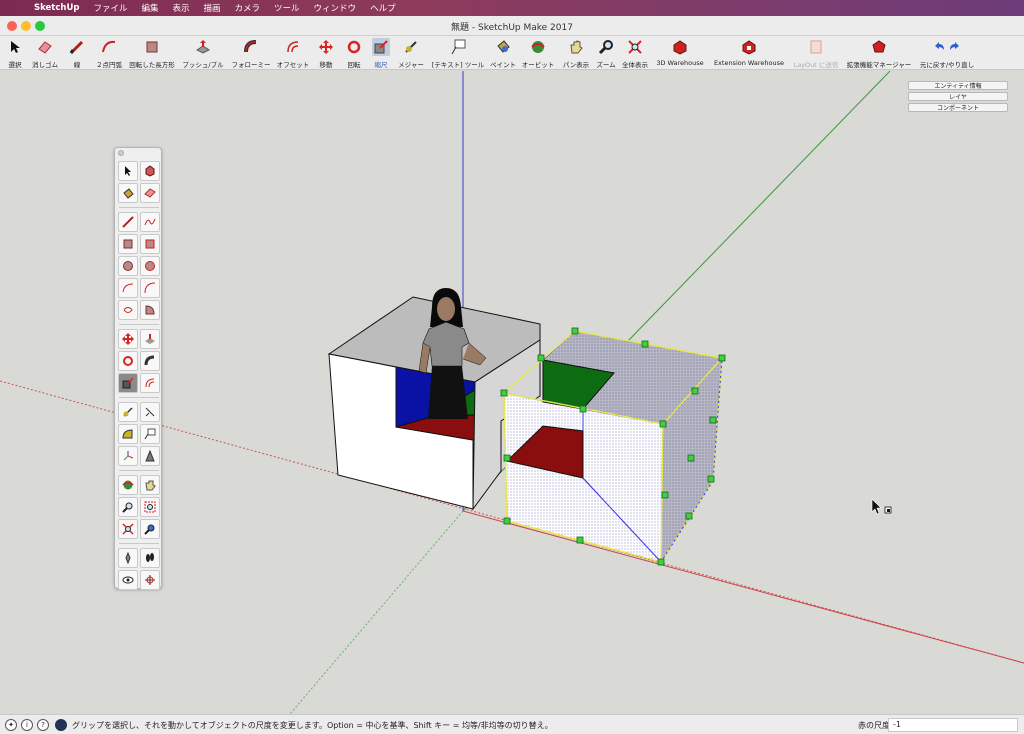 This screenshot has width=1024, height=734. I want to click on palette-scale-button, so click(128, 383).